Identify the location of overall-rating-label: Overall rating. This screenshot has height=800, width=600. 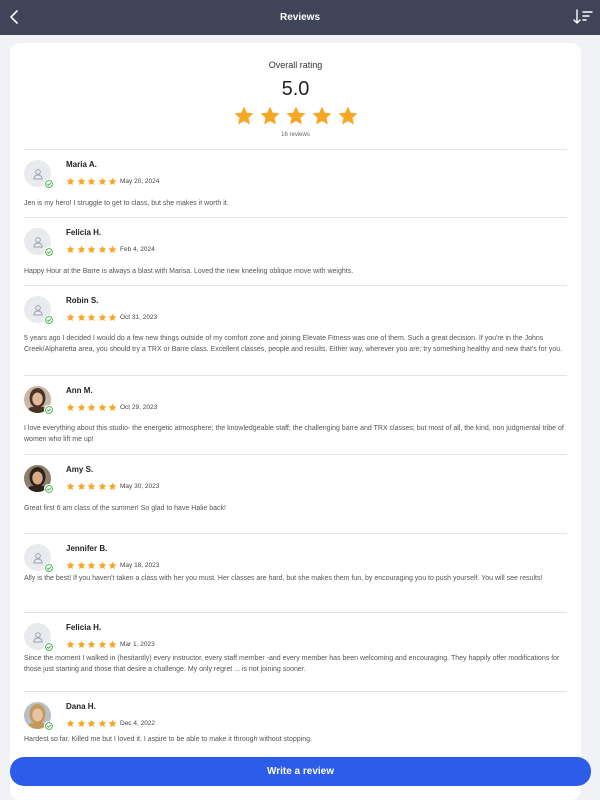
(295, 65).